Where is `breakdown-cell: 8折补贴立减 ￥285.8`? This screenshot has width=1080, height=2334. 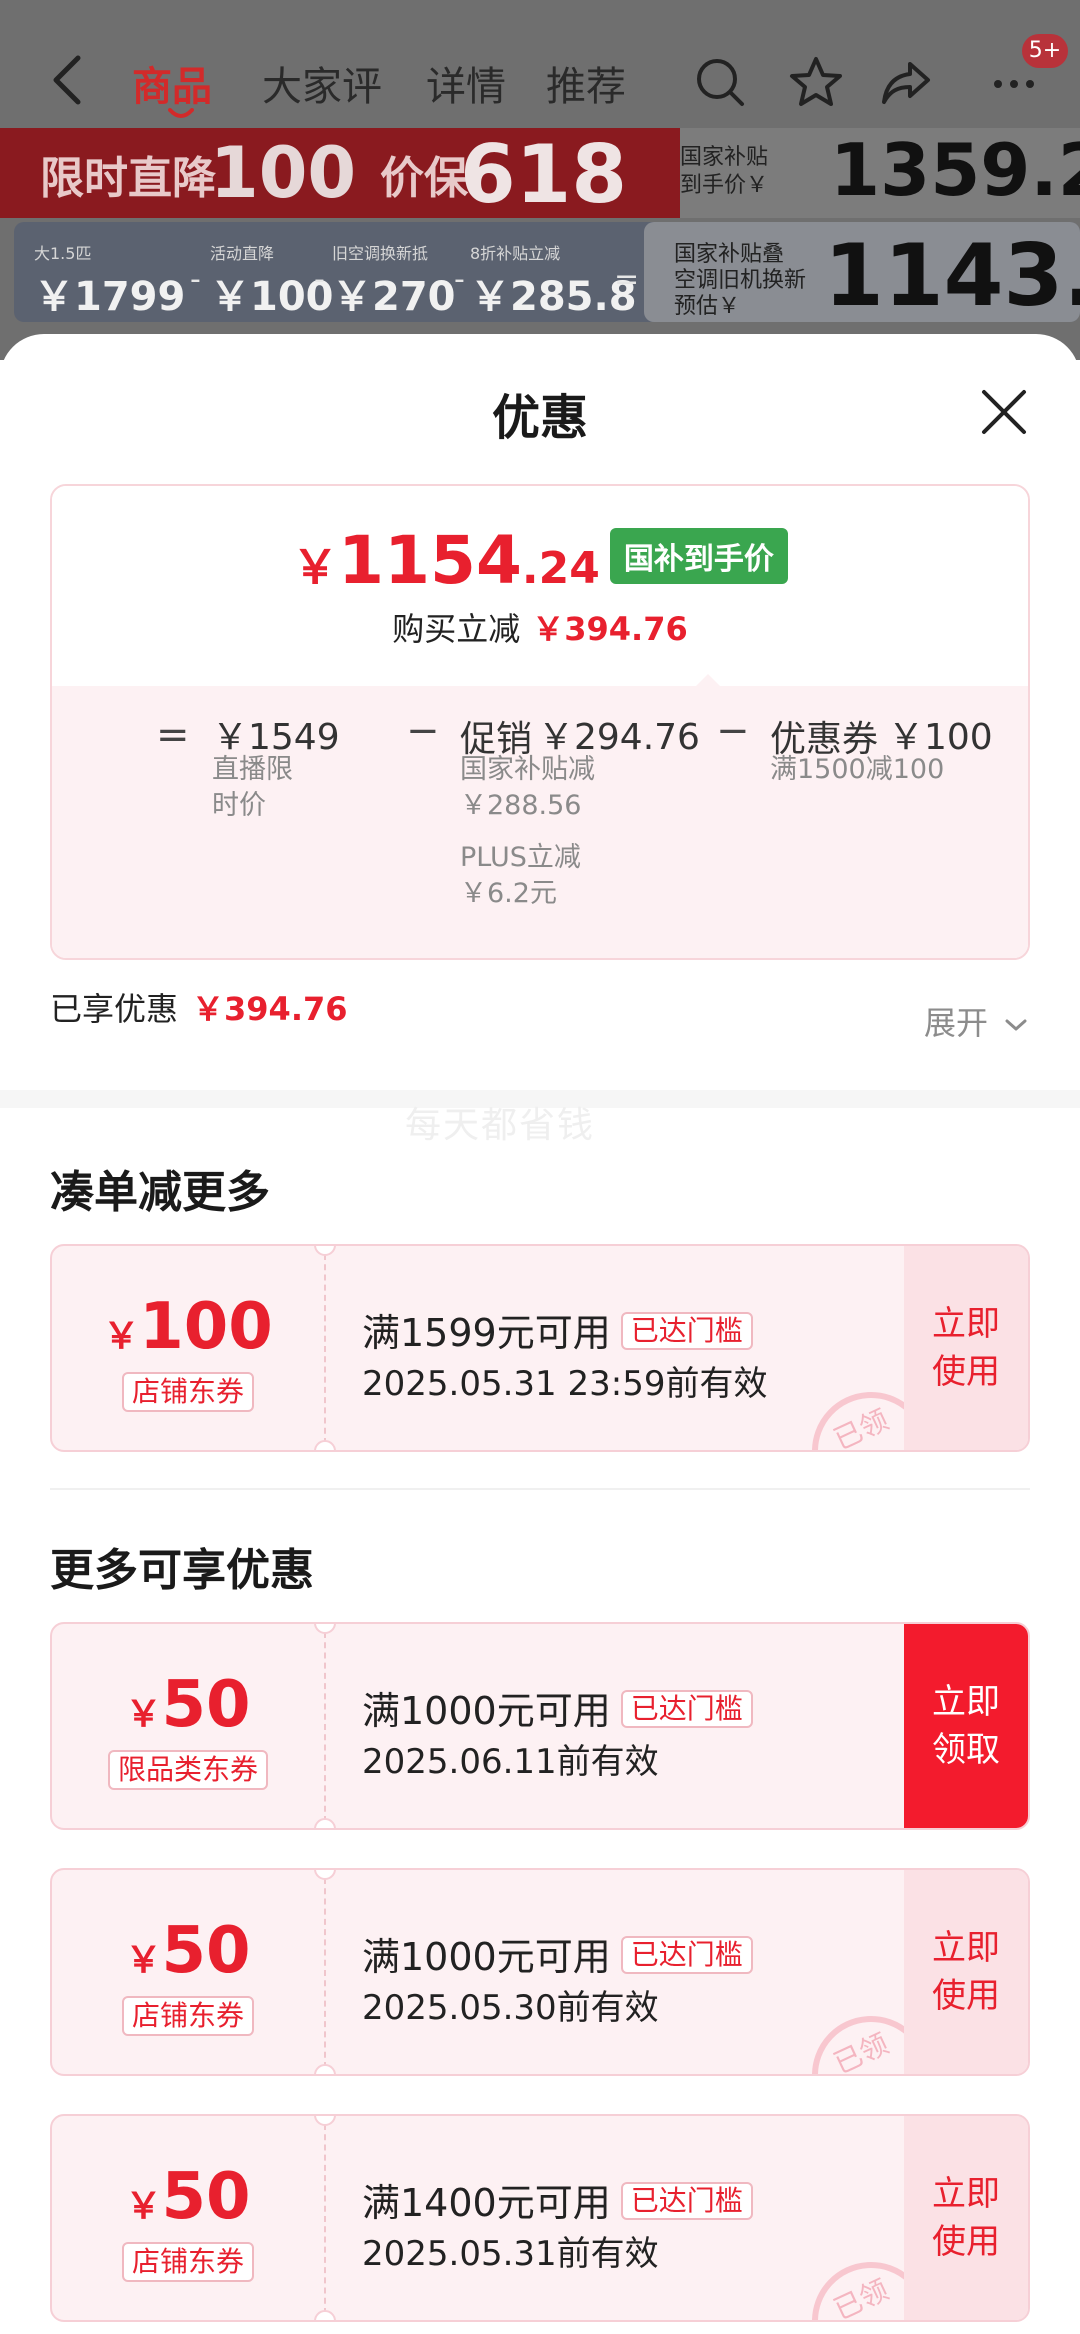 breakdown-cell: 8折补贴立减 ￥285.8 is located at coordinates (553, 282).